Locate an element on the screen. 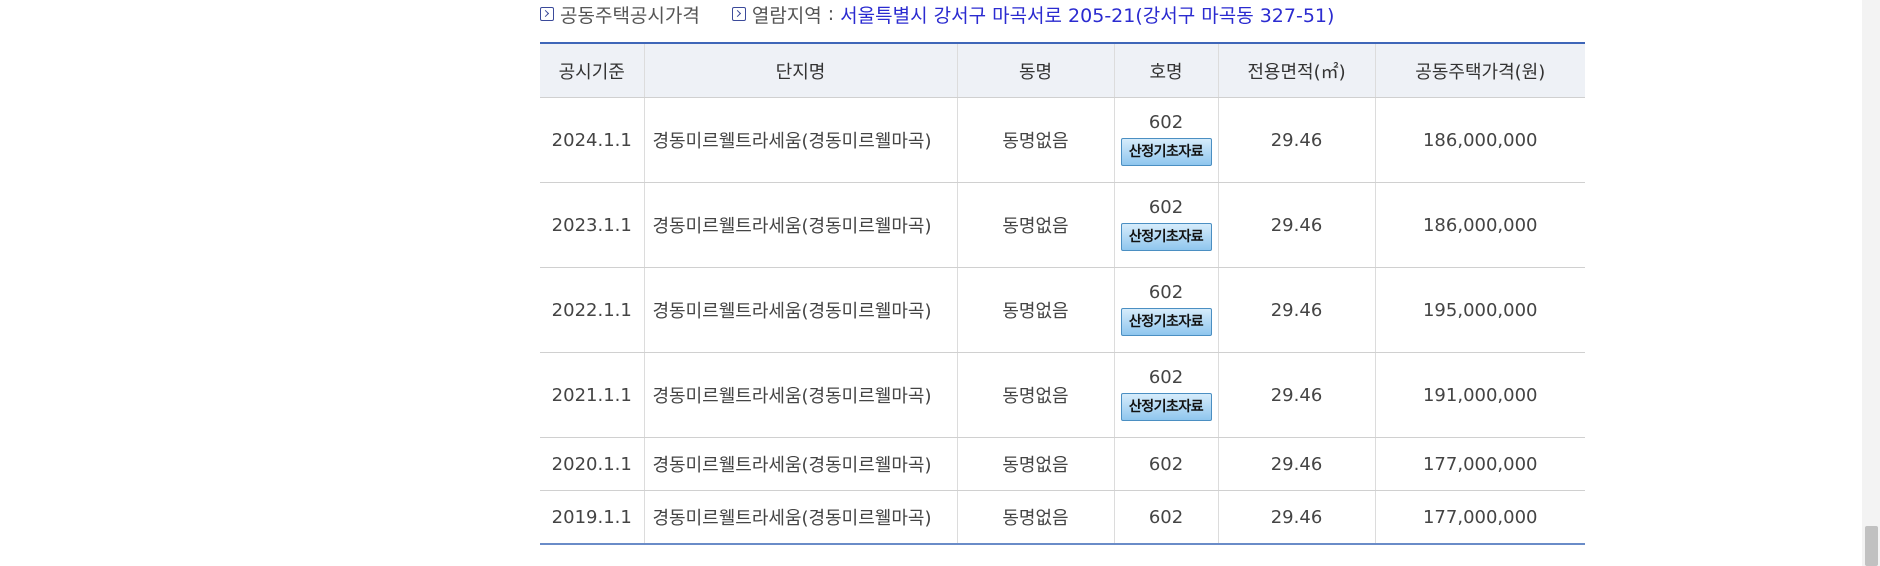  header-item-price-type: 공동주택공시가격 is located at coordinates (620, 14).